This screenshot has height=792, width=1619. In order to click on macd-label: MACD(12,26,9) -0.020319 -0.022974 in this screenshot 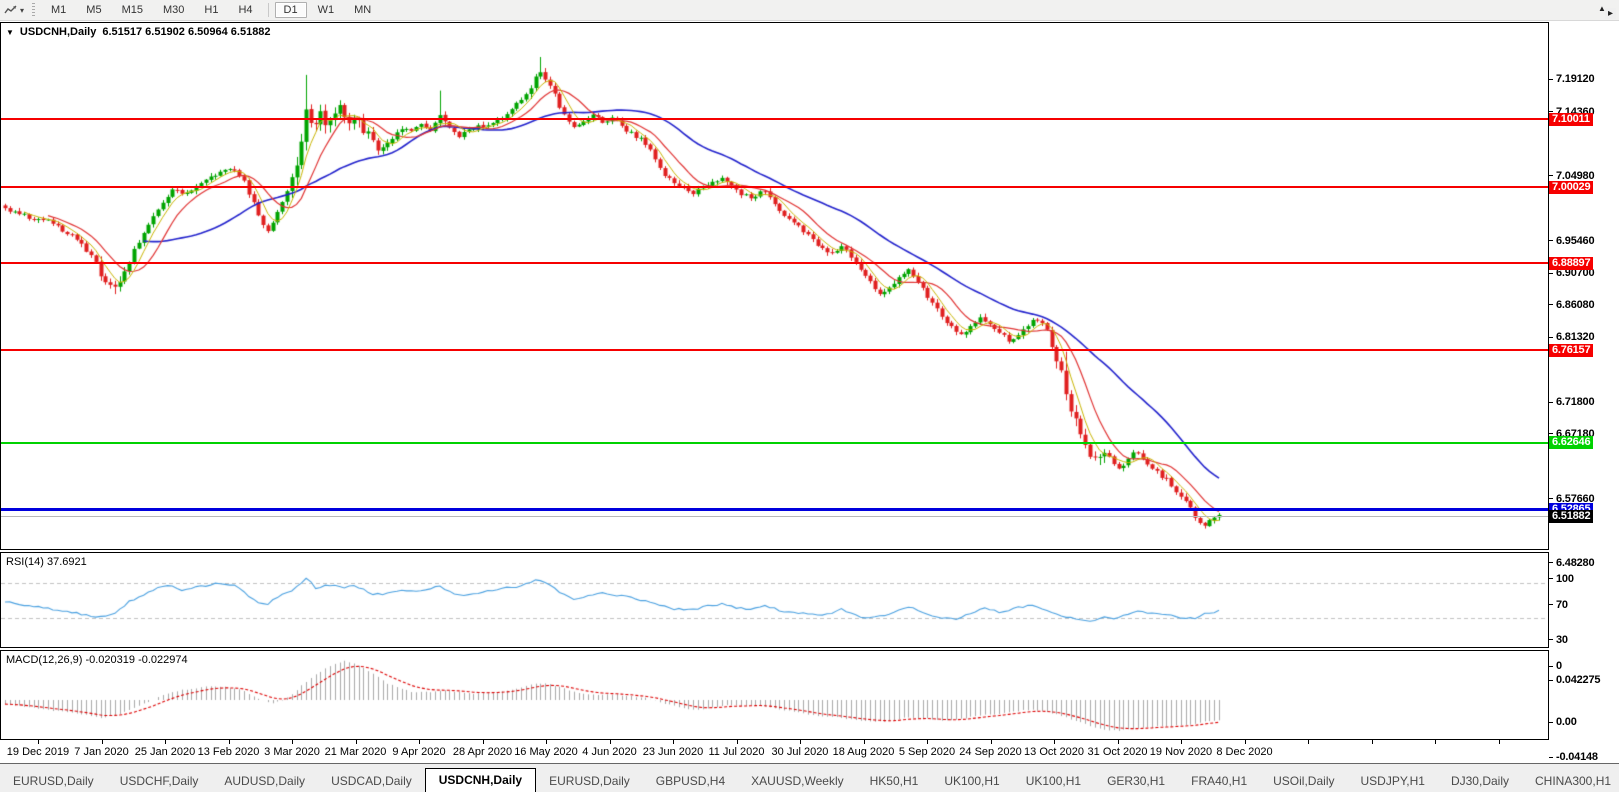, I will do `click(97, 660)`.